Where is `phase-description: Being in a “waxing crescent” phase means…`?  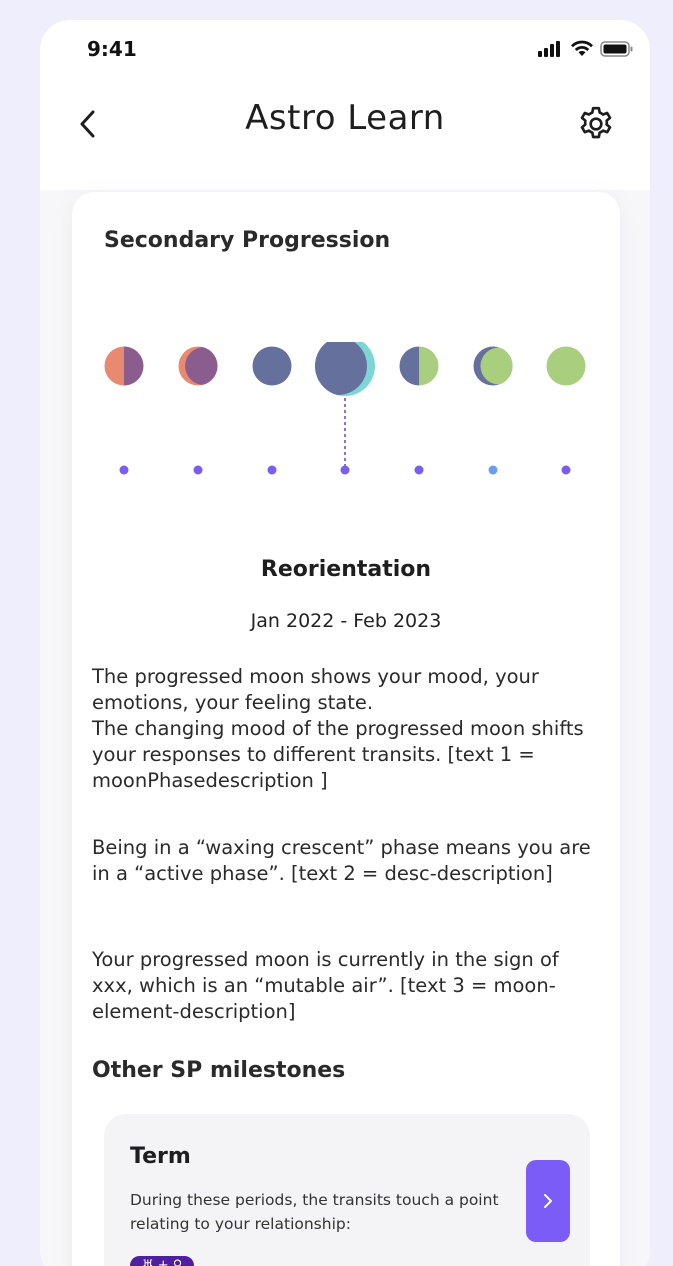 phase-description: Being in a “waxing crescent” phase means… is located at coordinates (341, 860).